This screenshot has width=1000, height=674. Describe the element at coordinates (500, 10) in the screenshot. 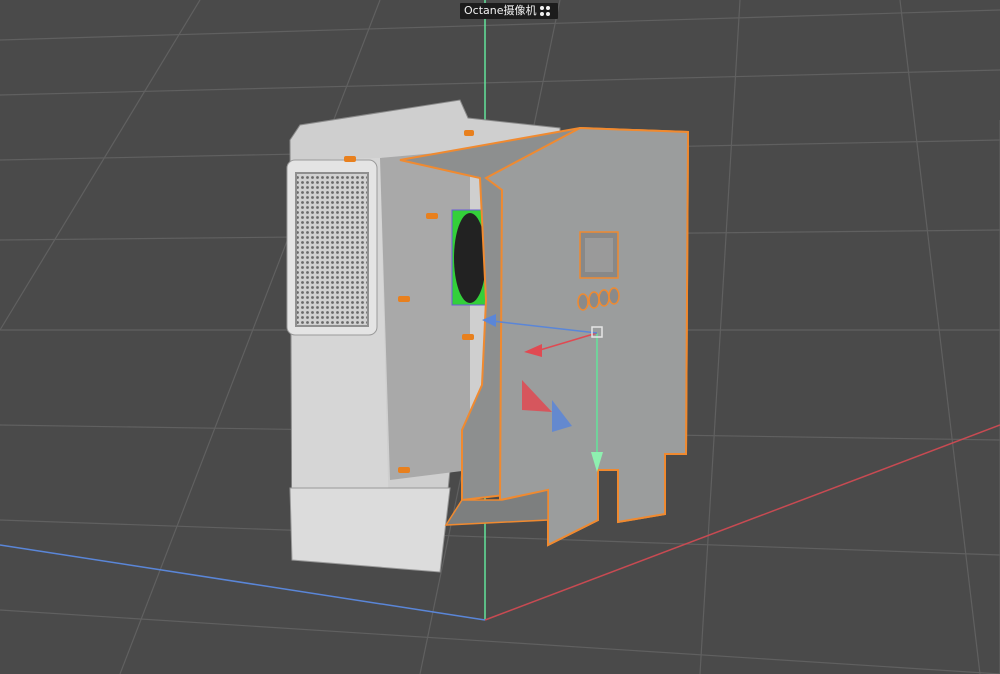

I see `camera-label-text: Octane摄像机` at that location.